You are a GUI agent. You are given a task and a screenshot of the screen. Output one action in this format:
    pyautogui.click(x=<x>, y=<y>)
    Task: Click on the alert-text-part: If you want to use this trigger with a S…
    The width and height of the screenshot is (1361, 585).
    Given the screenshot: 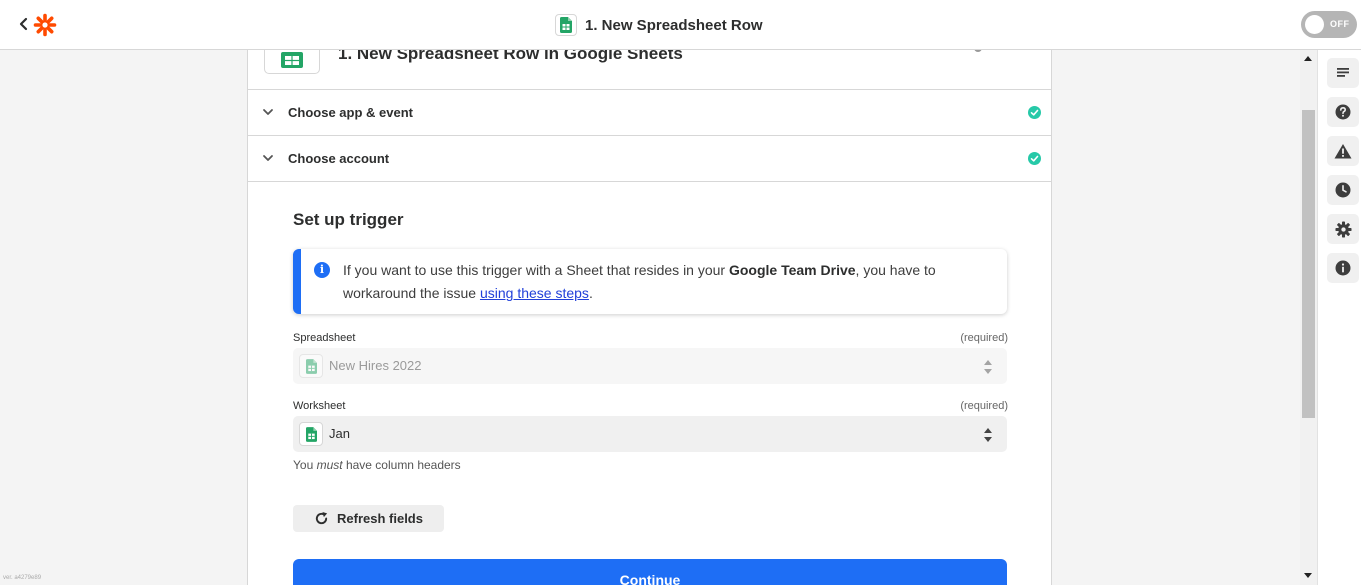 What is the action you would take?
    pyautogui.click(x=536, y=270)
    